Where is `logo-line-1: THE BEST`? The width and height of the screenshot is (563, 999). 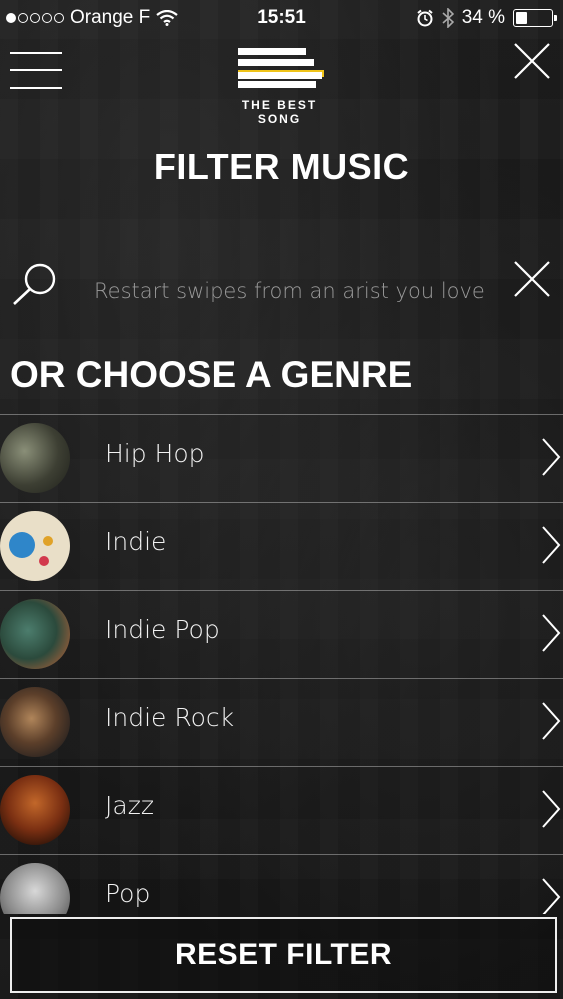 logo-line-1: THE BEST is located at coordinates (279, 105).